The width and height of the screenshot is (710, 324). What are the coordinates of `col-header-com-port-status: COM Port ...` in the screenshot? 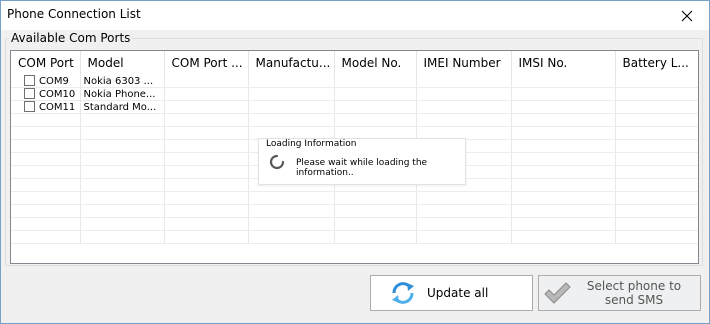 It's located at (206, 63).